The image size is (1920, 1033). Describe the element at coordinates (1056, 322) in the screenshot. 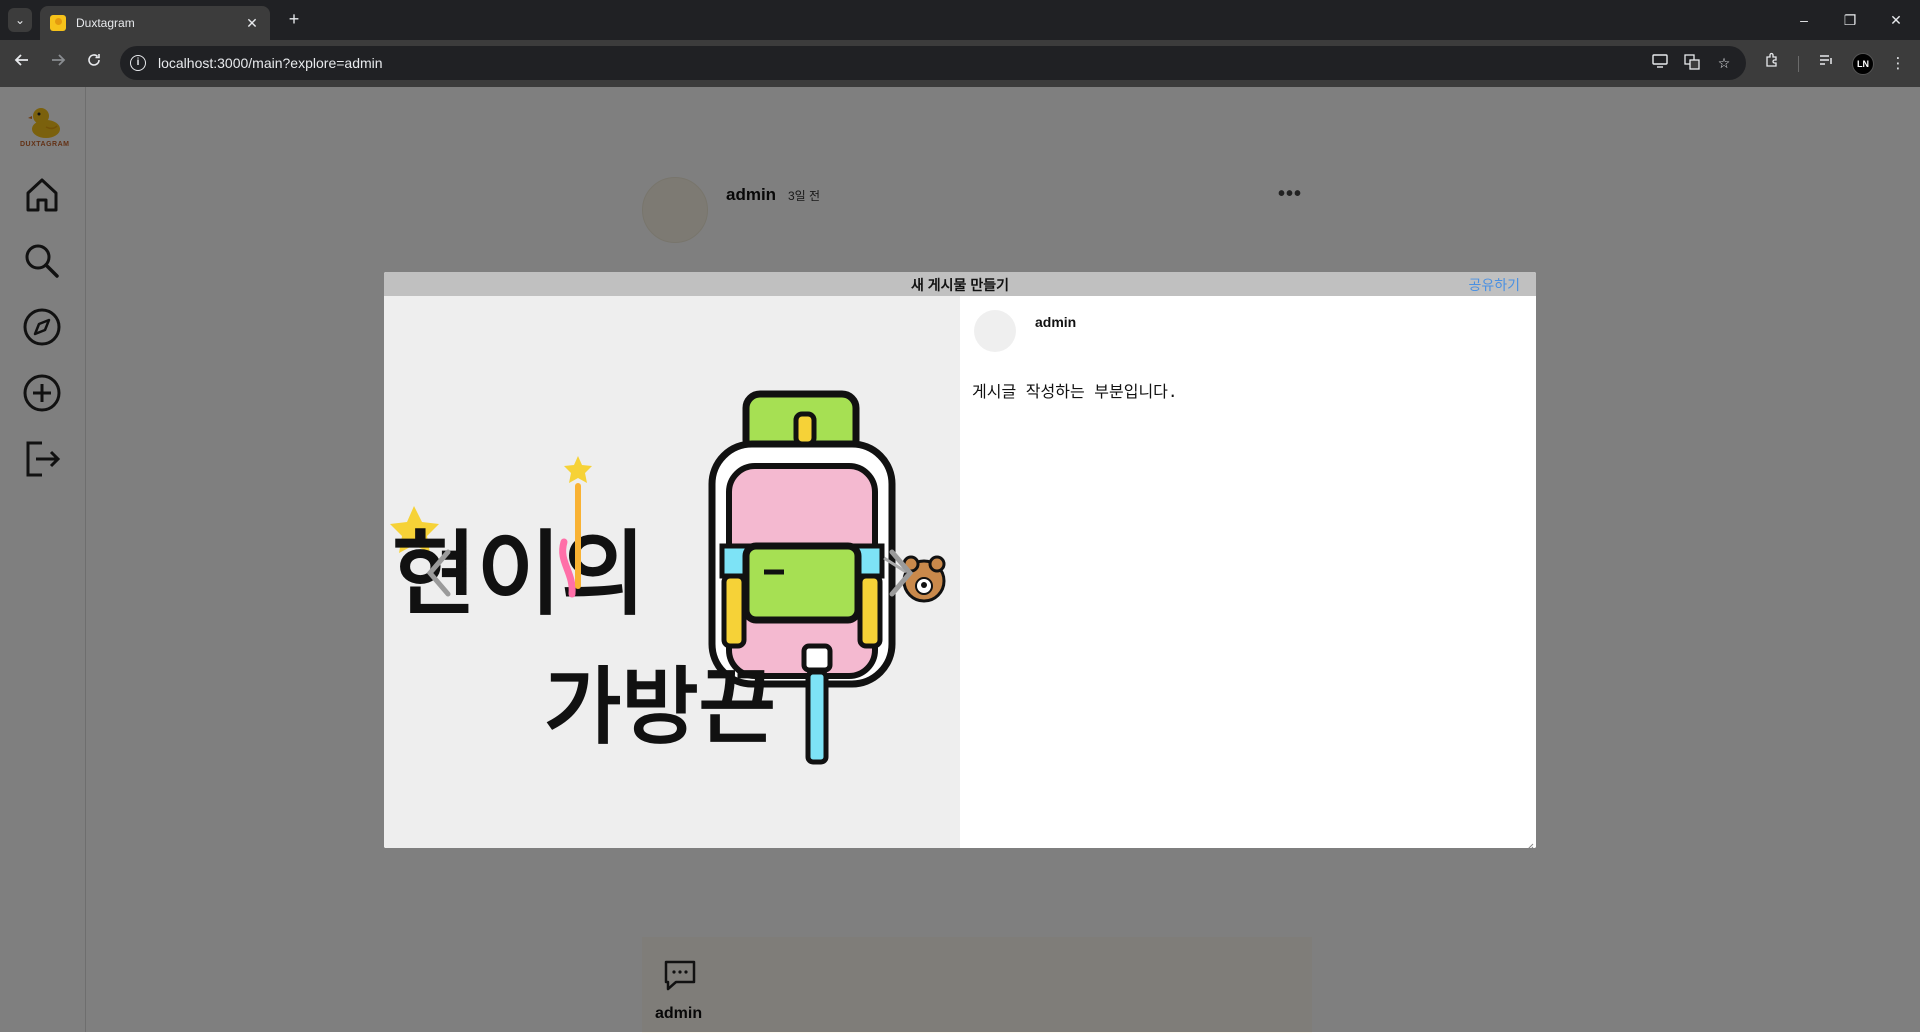

I see `composer-author-name: admin` at that location.